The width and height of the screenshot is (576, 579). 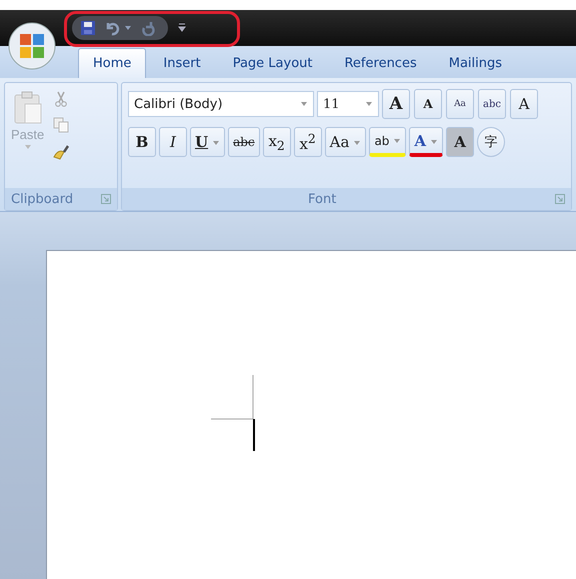 I want to click on font-color-button: A, so click(x=426, y=142).